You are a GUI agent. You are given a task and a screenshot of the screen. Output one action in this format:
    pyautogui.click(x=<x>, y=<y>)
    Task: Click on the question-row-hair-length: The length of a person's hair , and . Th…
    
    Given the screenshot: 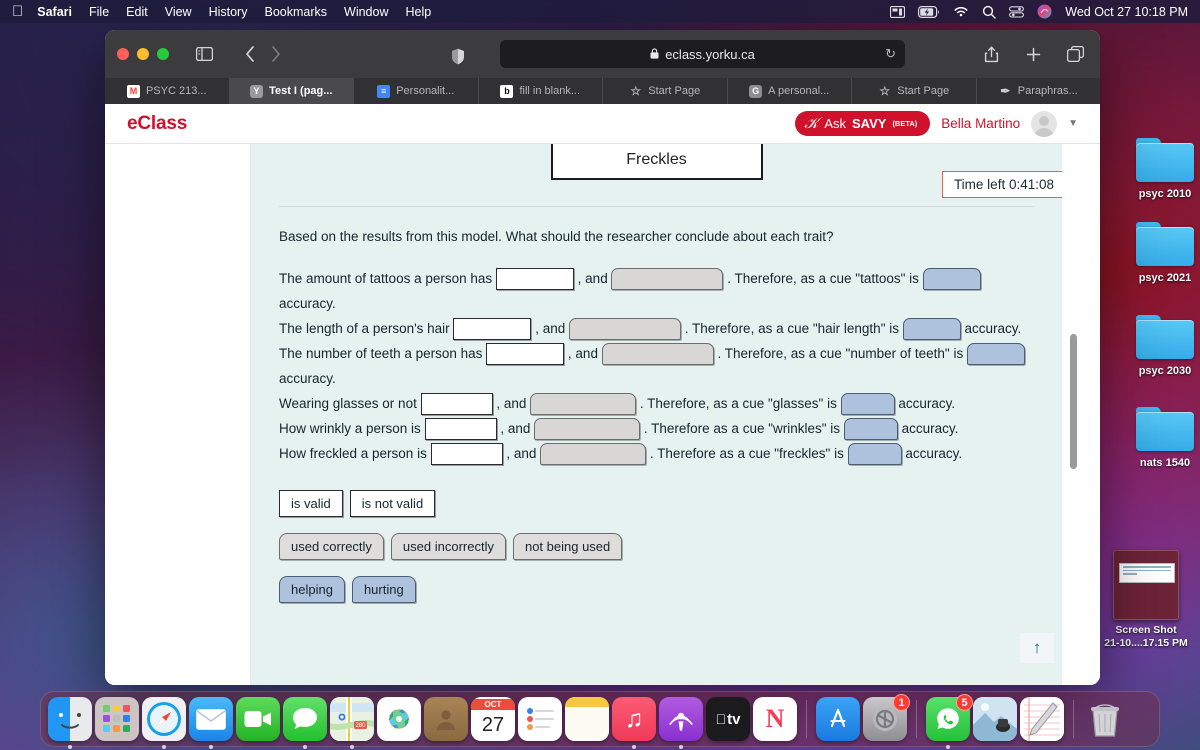 What is the action you would take?
    pyautogui.click(x=656, y=328)
    